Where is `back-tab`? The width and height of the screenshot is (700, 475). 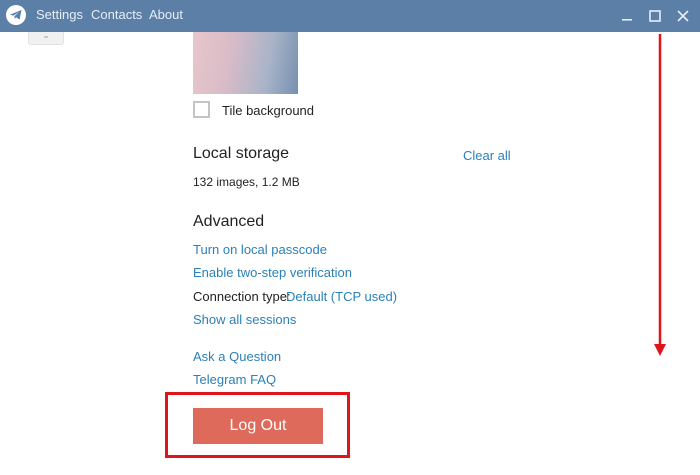 back-tab is located at coordinates (46, 38).